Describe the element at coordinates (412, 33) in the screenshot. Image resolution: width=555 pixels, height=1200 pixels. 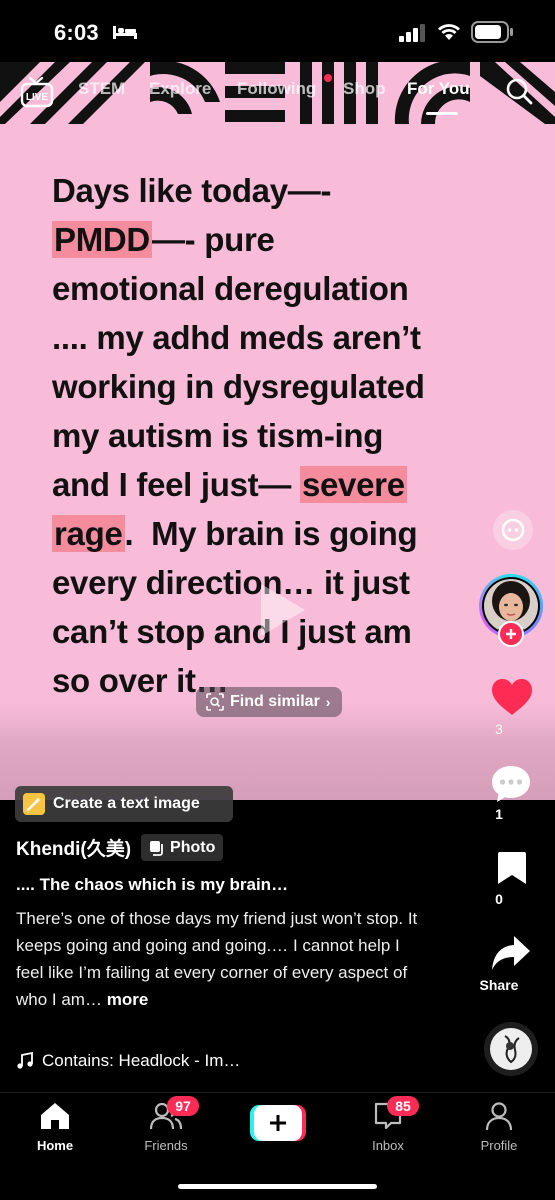
I see `cell-signal-icon` at that location.